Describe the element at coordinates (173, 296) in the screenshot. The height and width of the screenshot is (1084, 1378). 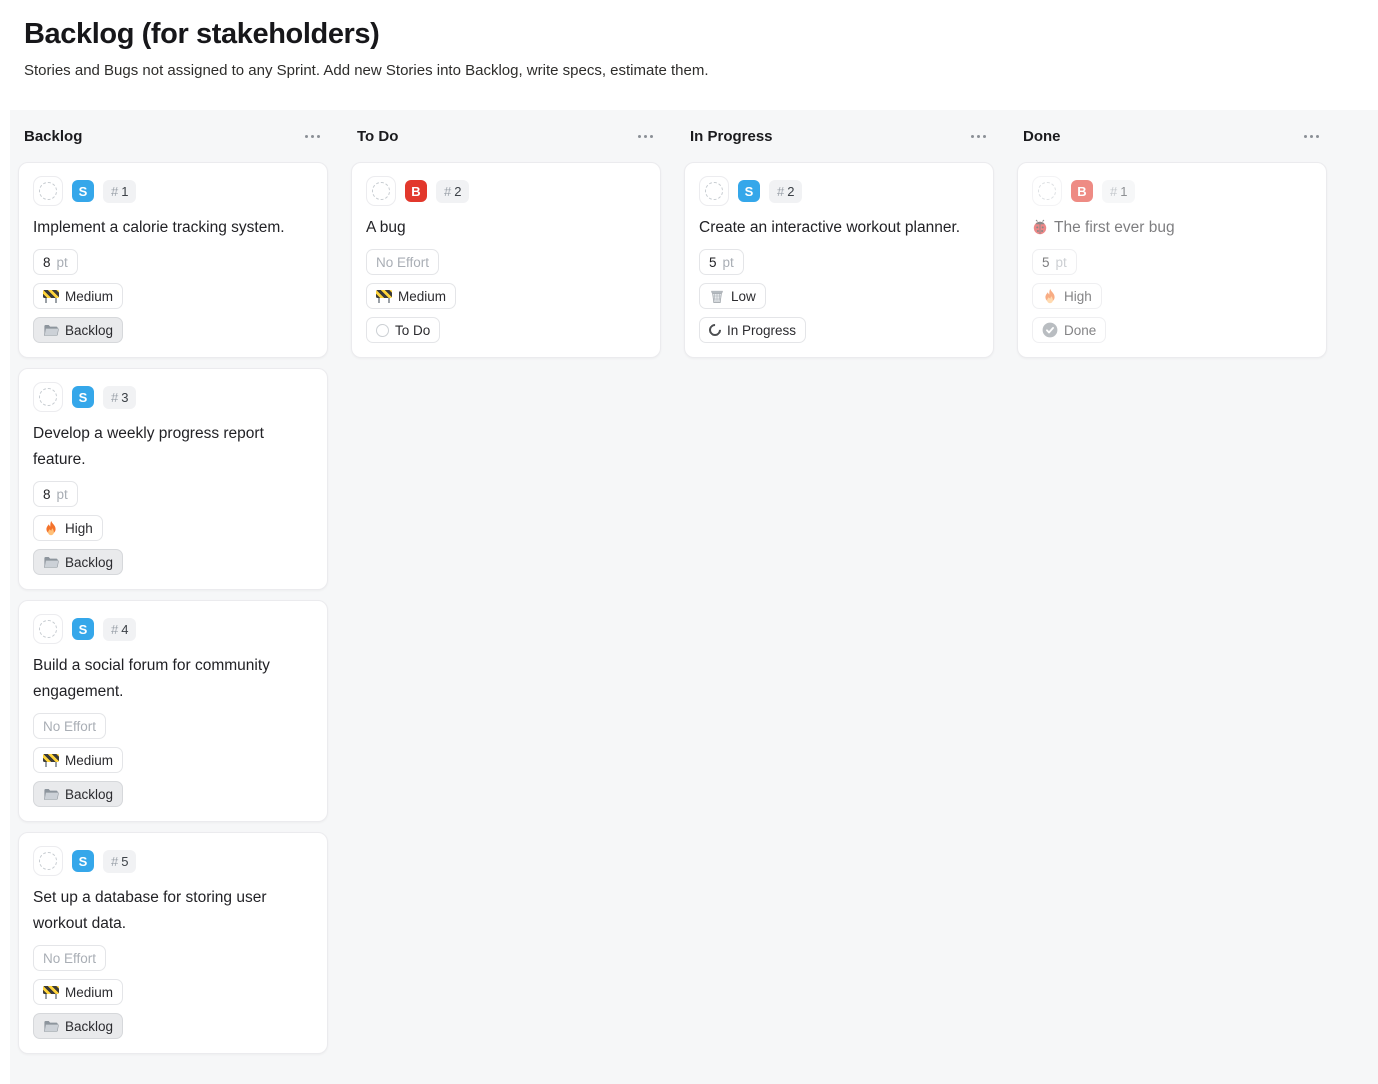
I see `card-chips: 8 pt Medium Backlog` at that location.